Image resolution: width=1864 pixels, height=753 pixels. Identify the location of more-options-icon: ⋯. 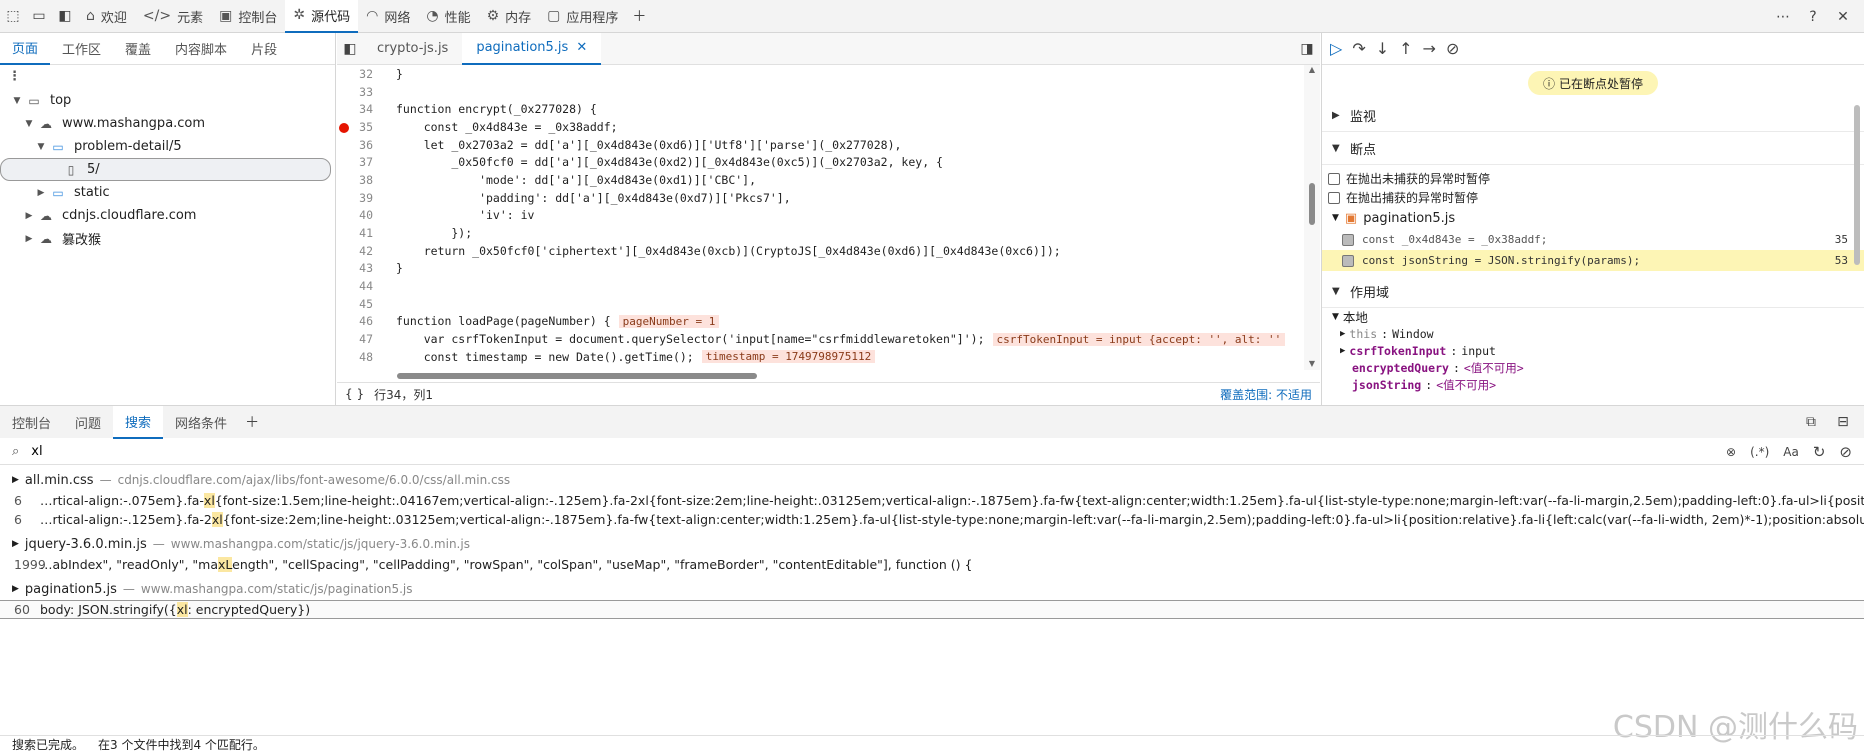
(1783, 16).